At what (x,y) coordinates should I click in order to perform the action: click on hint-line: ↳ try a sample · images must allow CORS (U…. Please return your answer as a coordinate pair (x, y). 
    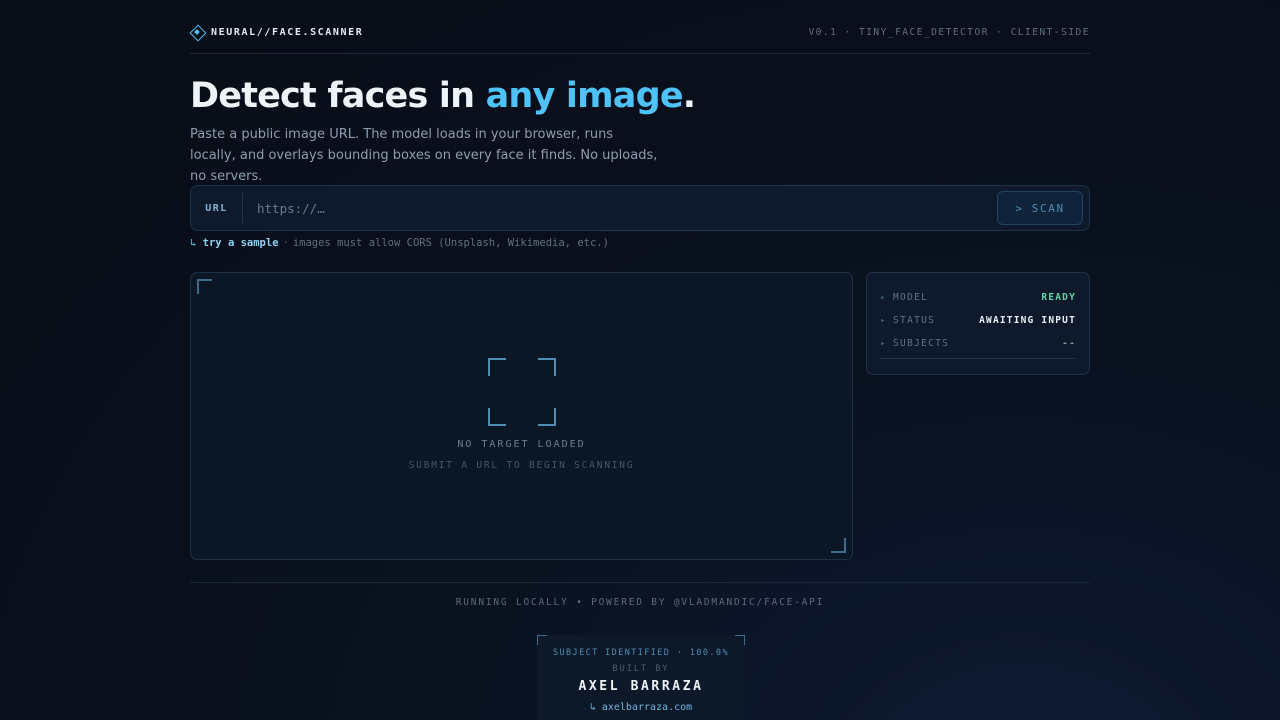
    Looking at the image, I should click on (399, 243).